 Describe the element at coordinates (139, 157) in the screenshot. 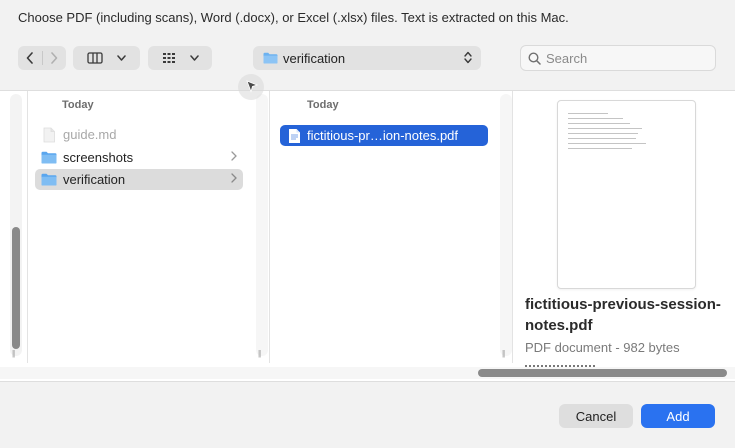

I see `list-item: screenshots` at that location.